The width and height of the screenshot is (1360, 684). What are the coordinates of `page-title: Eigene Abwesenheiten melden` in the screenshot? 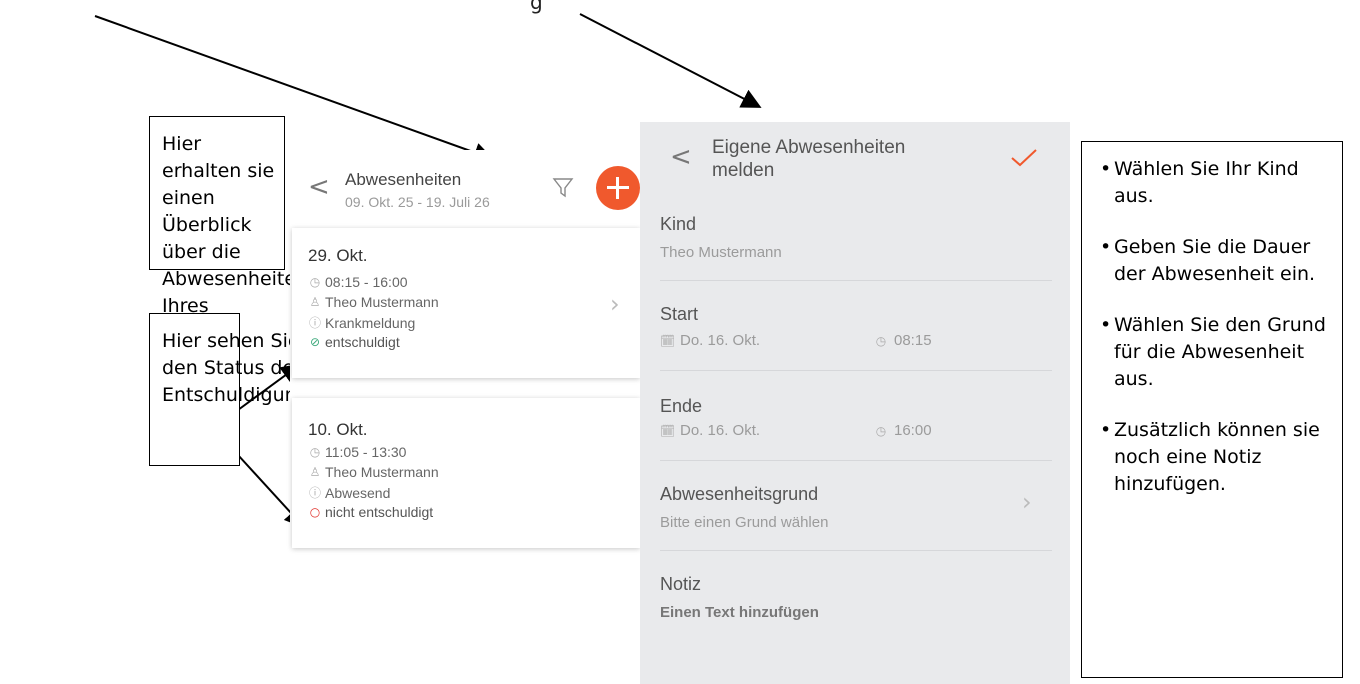 It's located at (808, 159).